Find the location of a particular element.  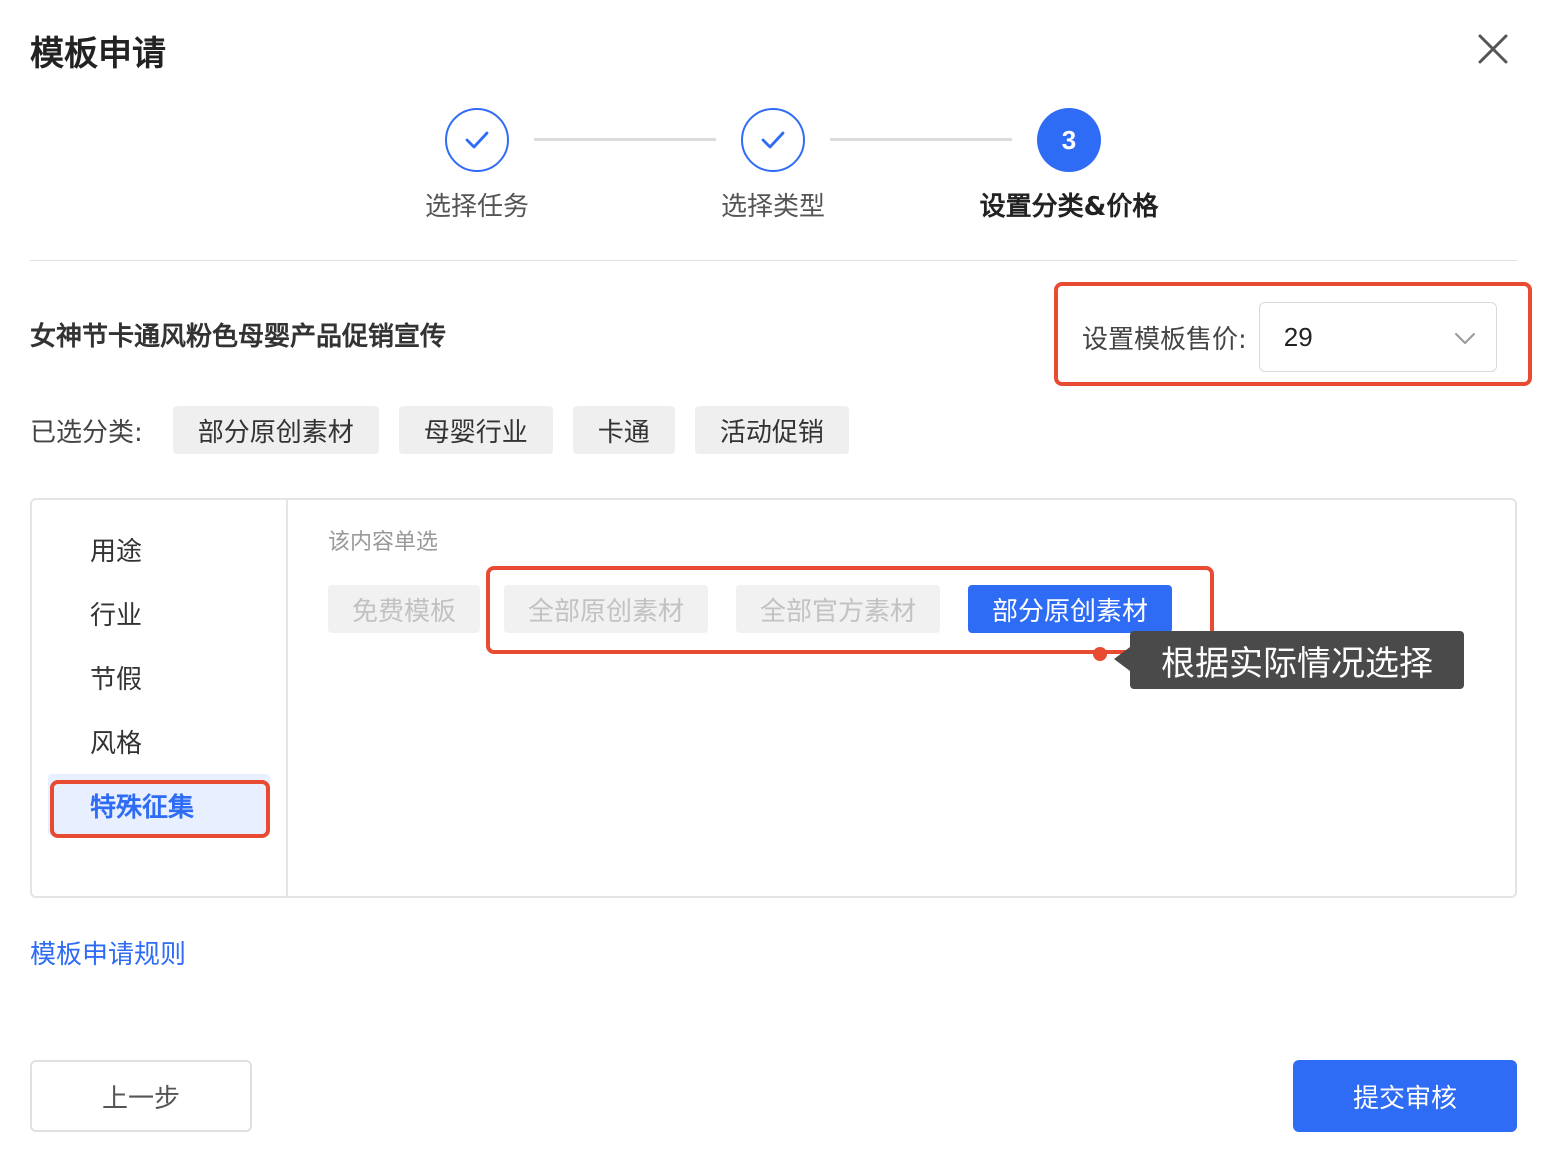

selected-categories: 已选分类: 部分原创素材 母婴行业 卡通 活动促销 is located at coordinates (449, 430).